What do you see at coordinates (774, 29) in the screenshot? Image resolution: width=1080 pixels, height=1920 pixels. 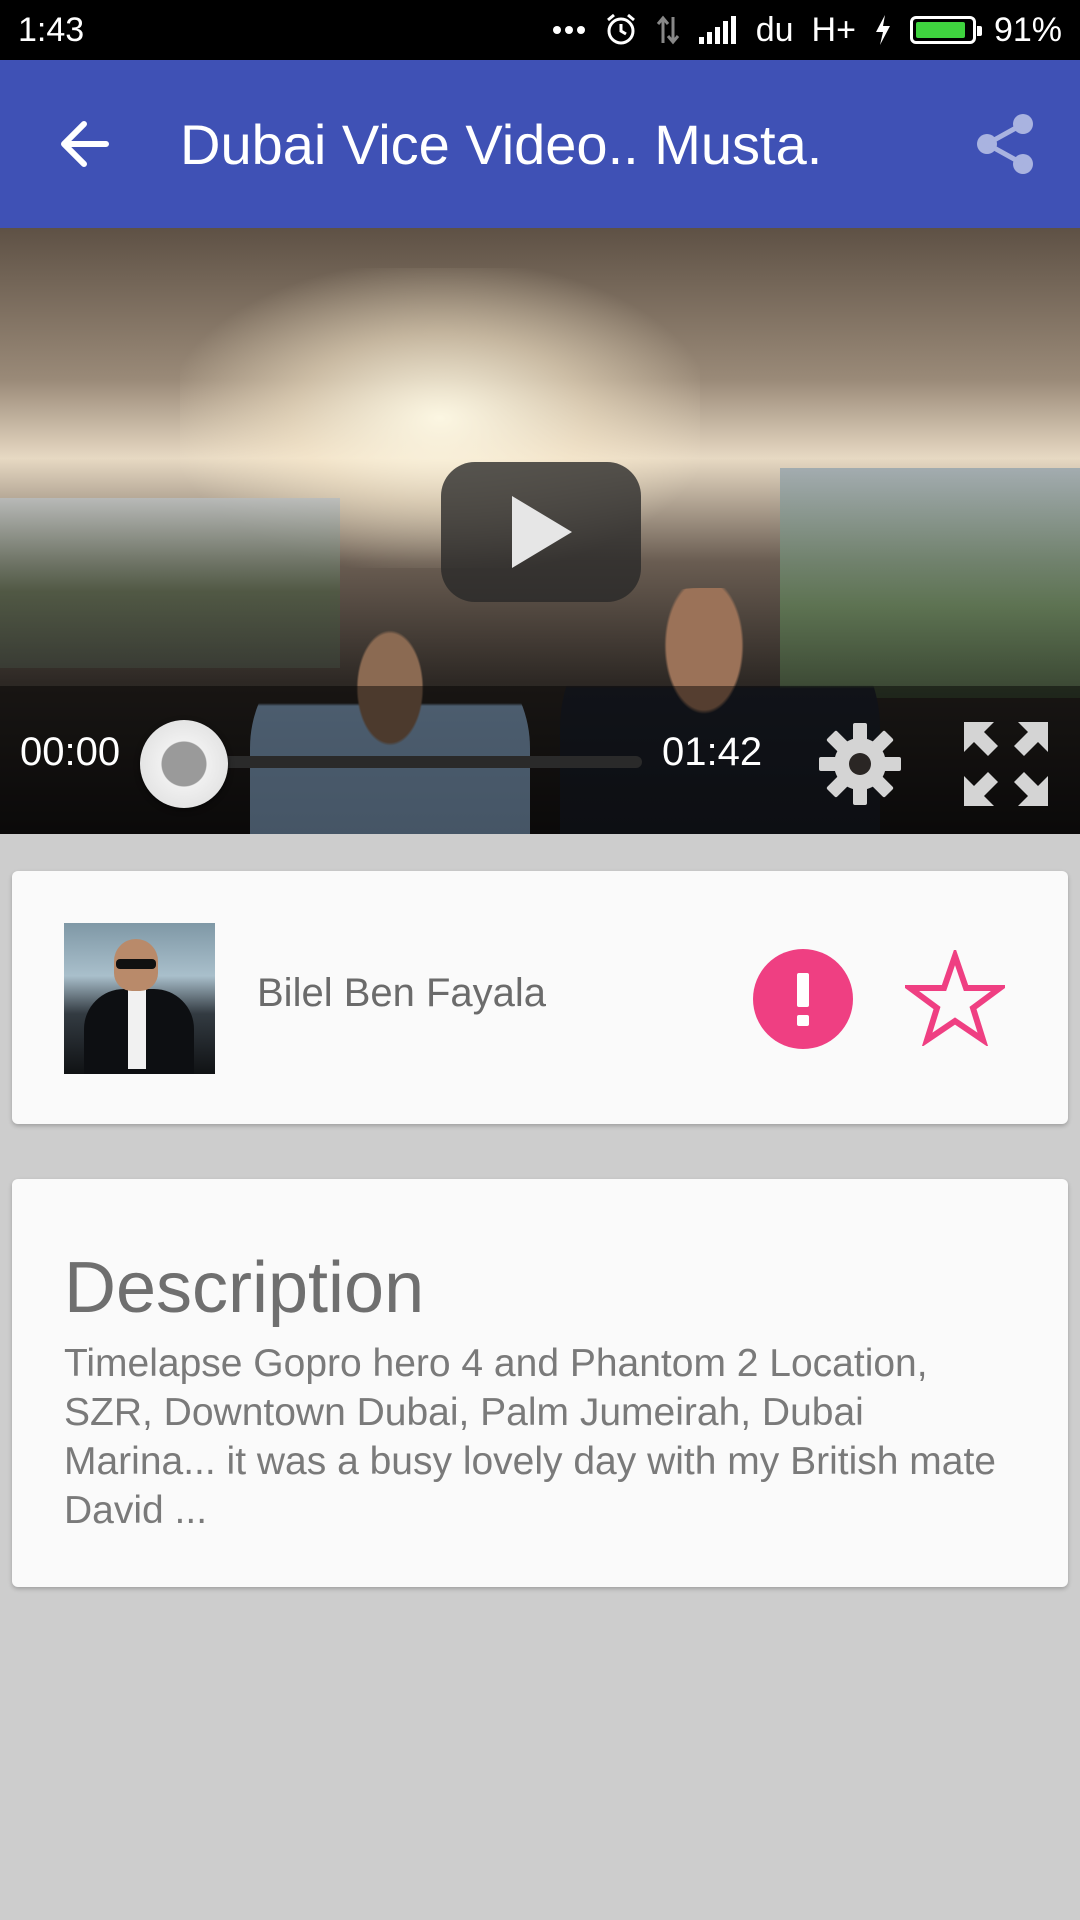 I see `carrier-label: du` at bounding box center [774, 29].